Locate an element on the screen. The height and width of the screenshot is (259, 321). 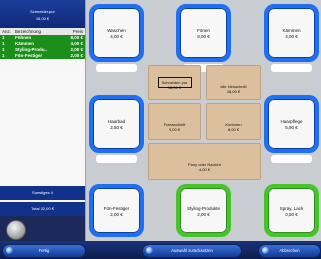
tile-label: Haarpflege is located at coordinates (291, 121).